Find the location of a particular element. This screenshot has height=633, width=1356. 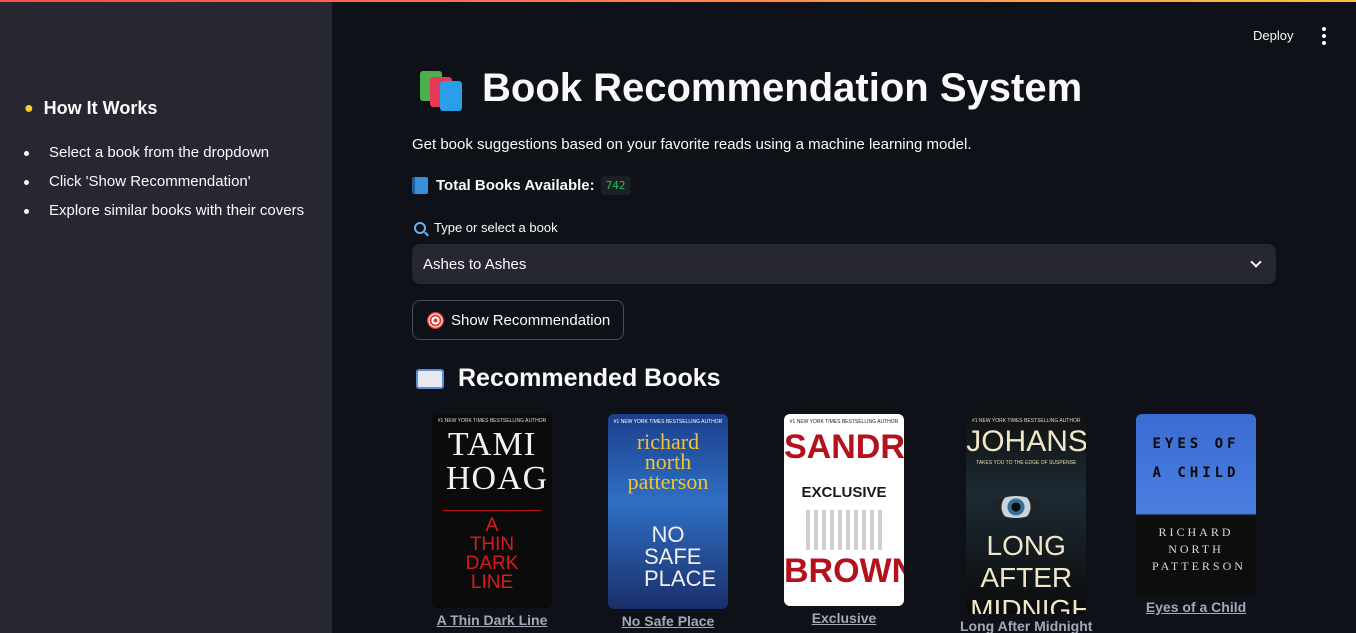

cover-title: EYES OF A CHILD is located at coordinates (1196, 458).